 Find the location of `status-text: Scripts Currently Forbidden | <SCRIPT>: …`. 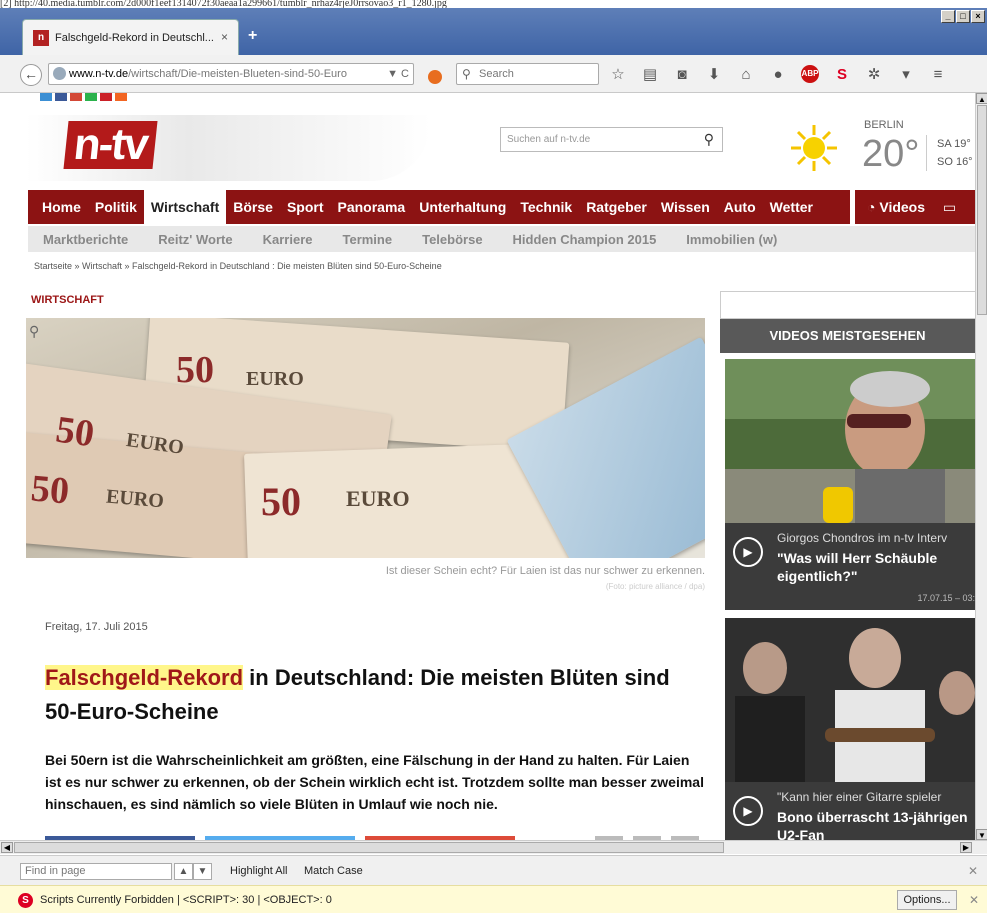

status-text: Scripts Currently Forbidden | <SCRIPT>: … is located at coordinates (186, 900).